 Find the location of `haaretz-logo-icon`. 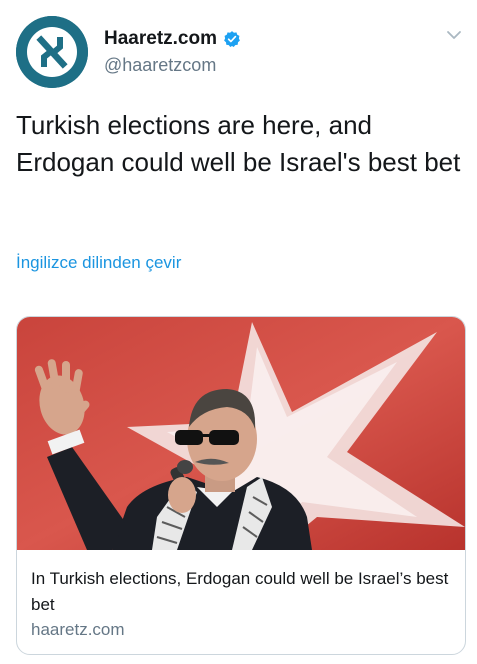

haaretz-logo-icon is located at coordinates (52, 52).